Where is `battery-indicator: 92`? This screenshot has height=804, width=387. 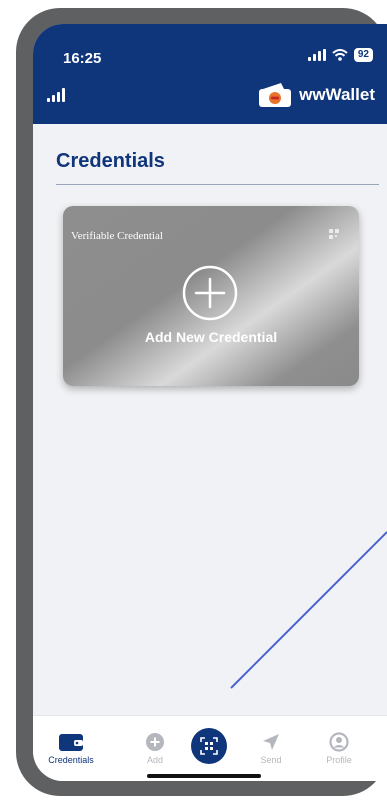
battery-indicator: 92 is located at coordinates (363, 55).